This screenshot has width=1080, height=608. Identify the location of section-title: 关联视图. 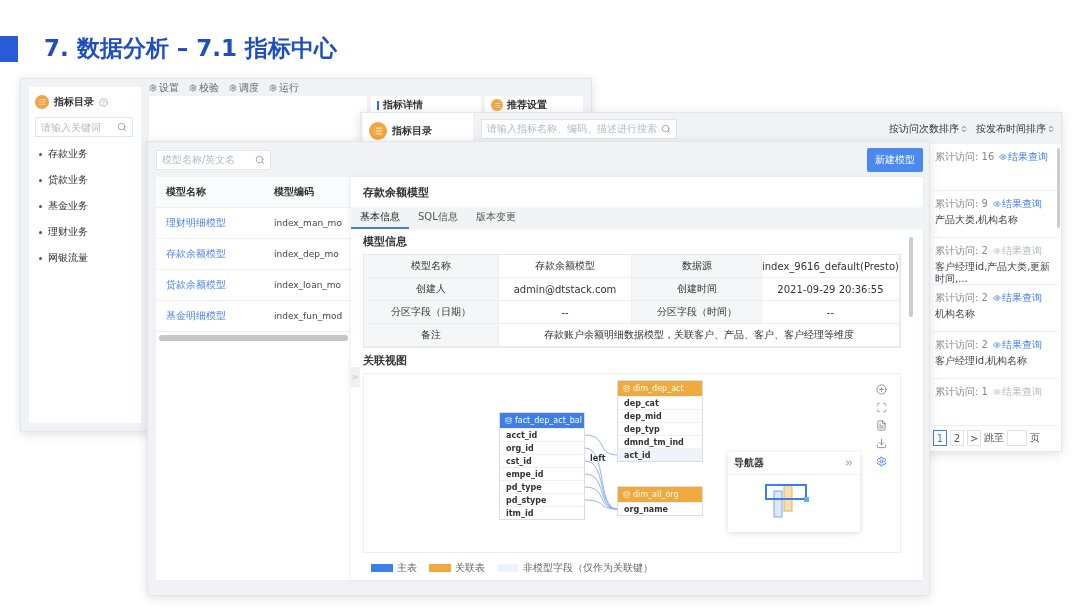
(385, 360).